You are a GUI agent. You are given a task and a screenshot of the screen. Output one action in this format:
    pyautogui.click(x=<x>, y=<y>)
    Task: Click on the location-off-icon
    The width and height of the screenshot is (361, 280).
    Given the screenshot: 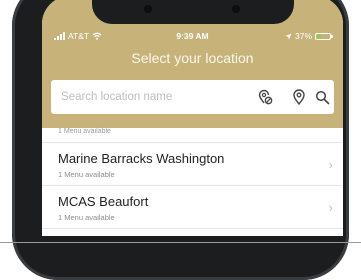 What is the action you would take?
    pyautogui.click(x=265, y=97)
    